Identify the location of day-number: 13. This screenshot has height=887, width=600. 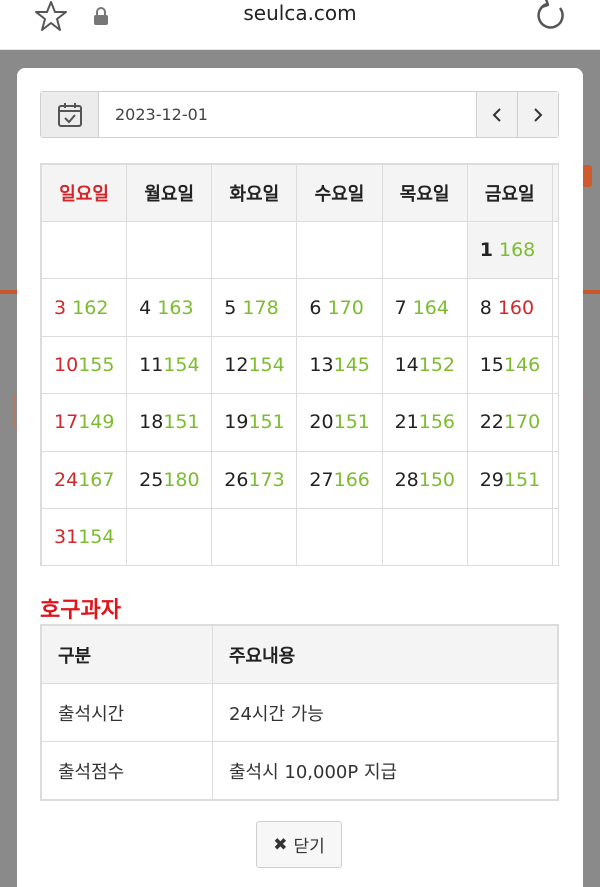
(321, 364).